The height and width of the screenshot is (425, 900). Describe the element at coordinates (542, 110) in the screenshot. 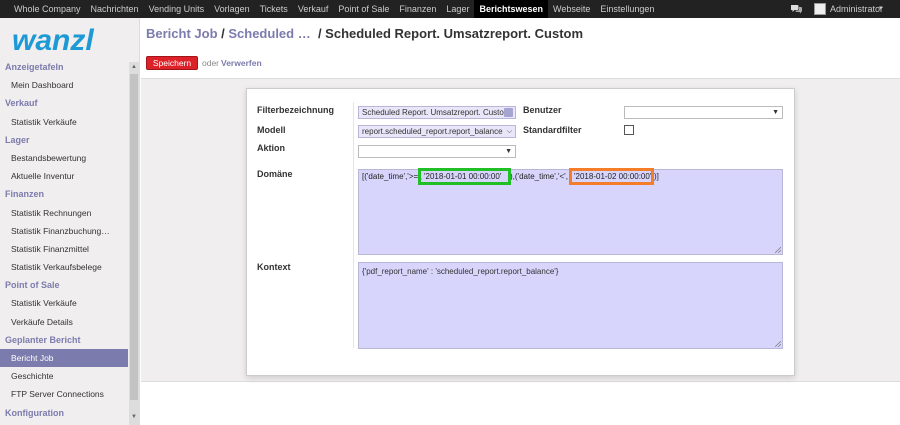

I see `user-label: Benutzer` at that location.